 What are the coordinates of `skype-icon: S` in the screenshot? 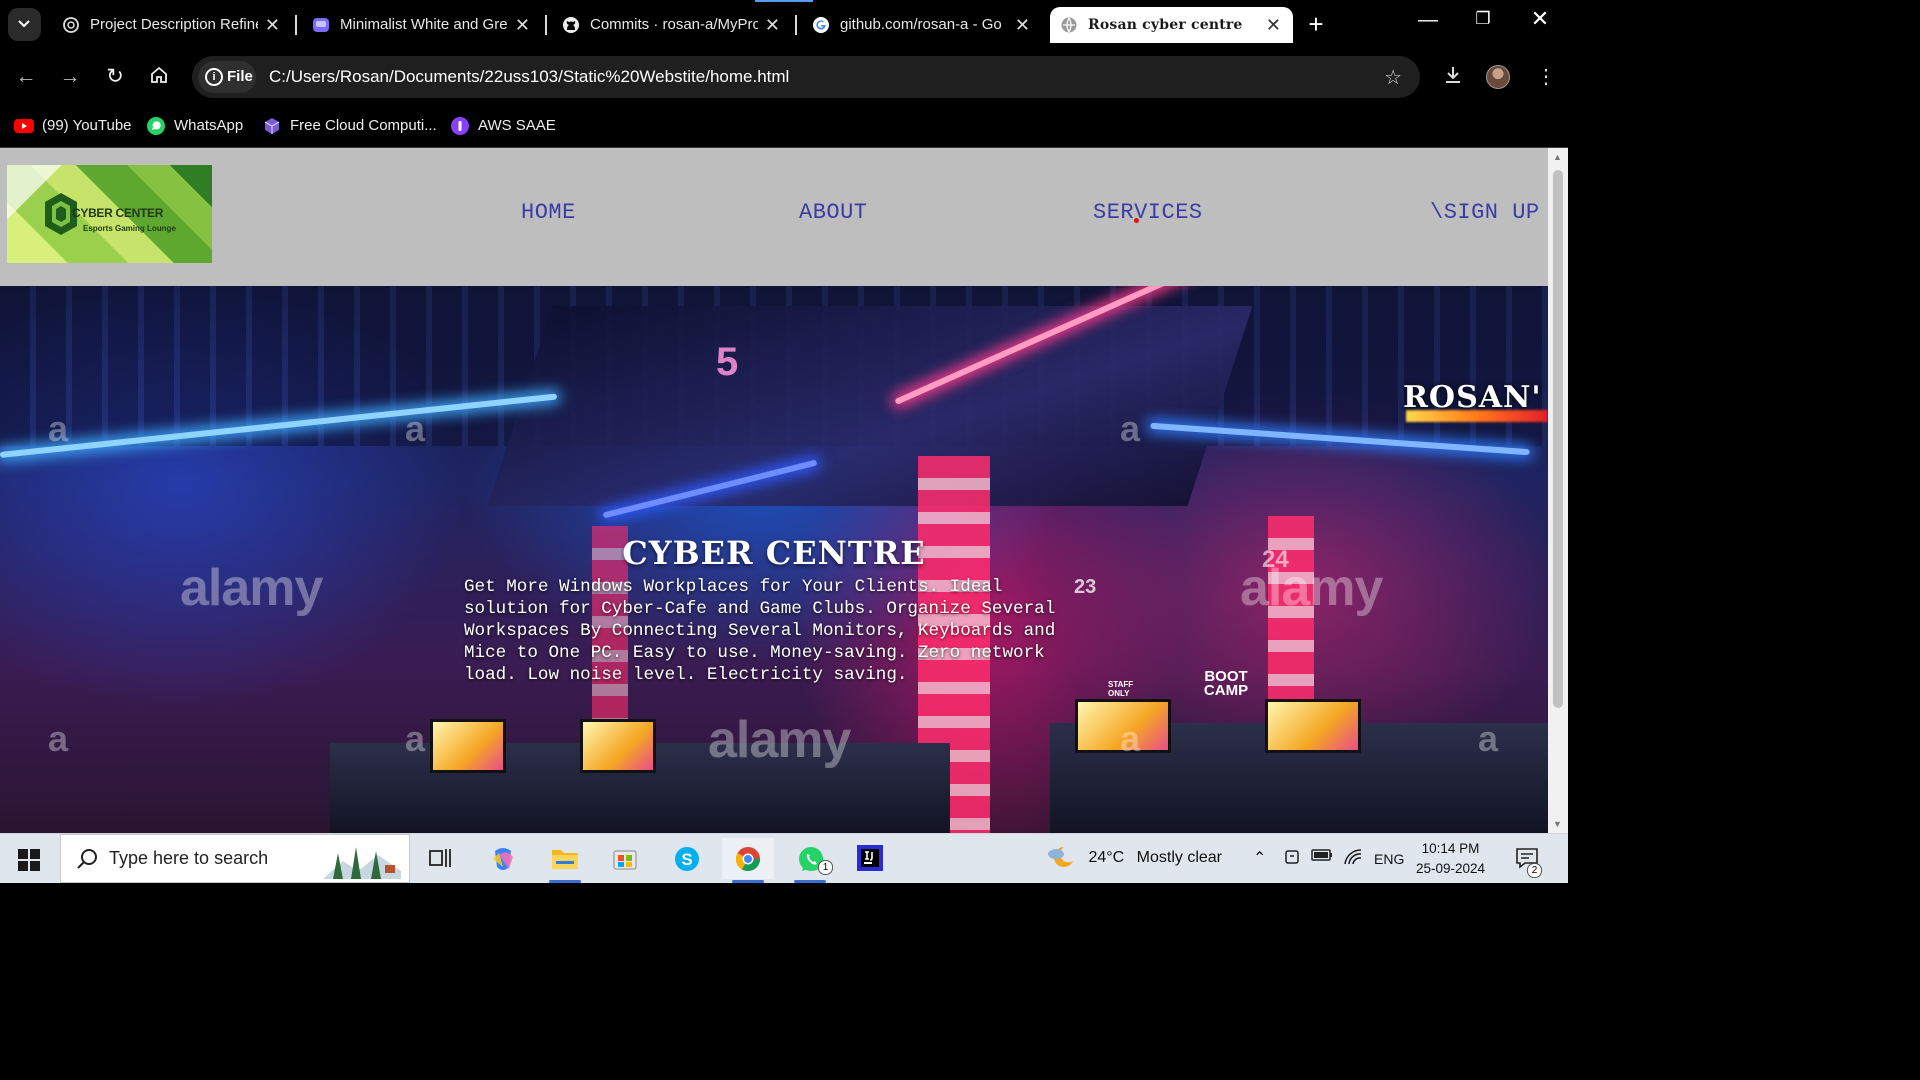 It's located at (687, 859).